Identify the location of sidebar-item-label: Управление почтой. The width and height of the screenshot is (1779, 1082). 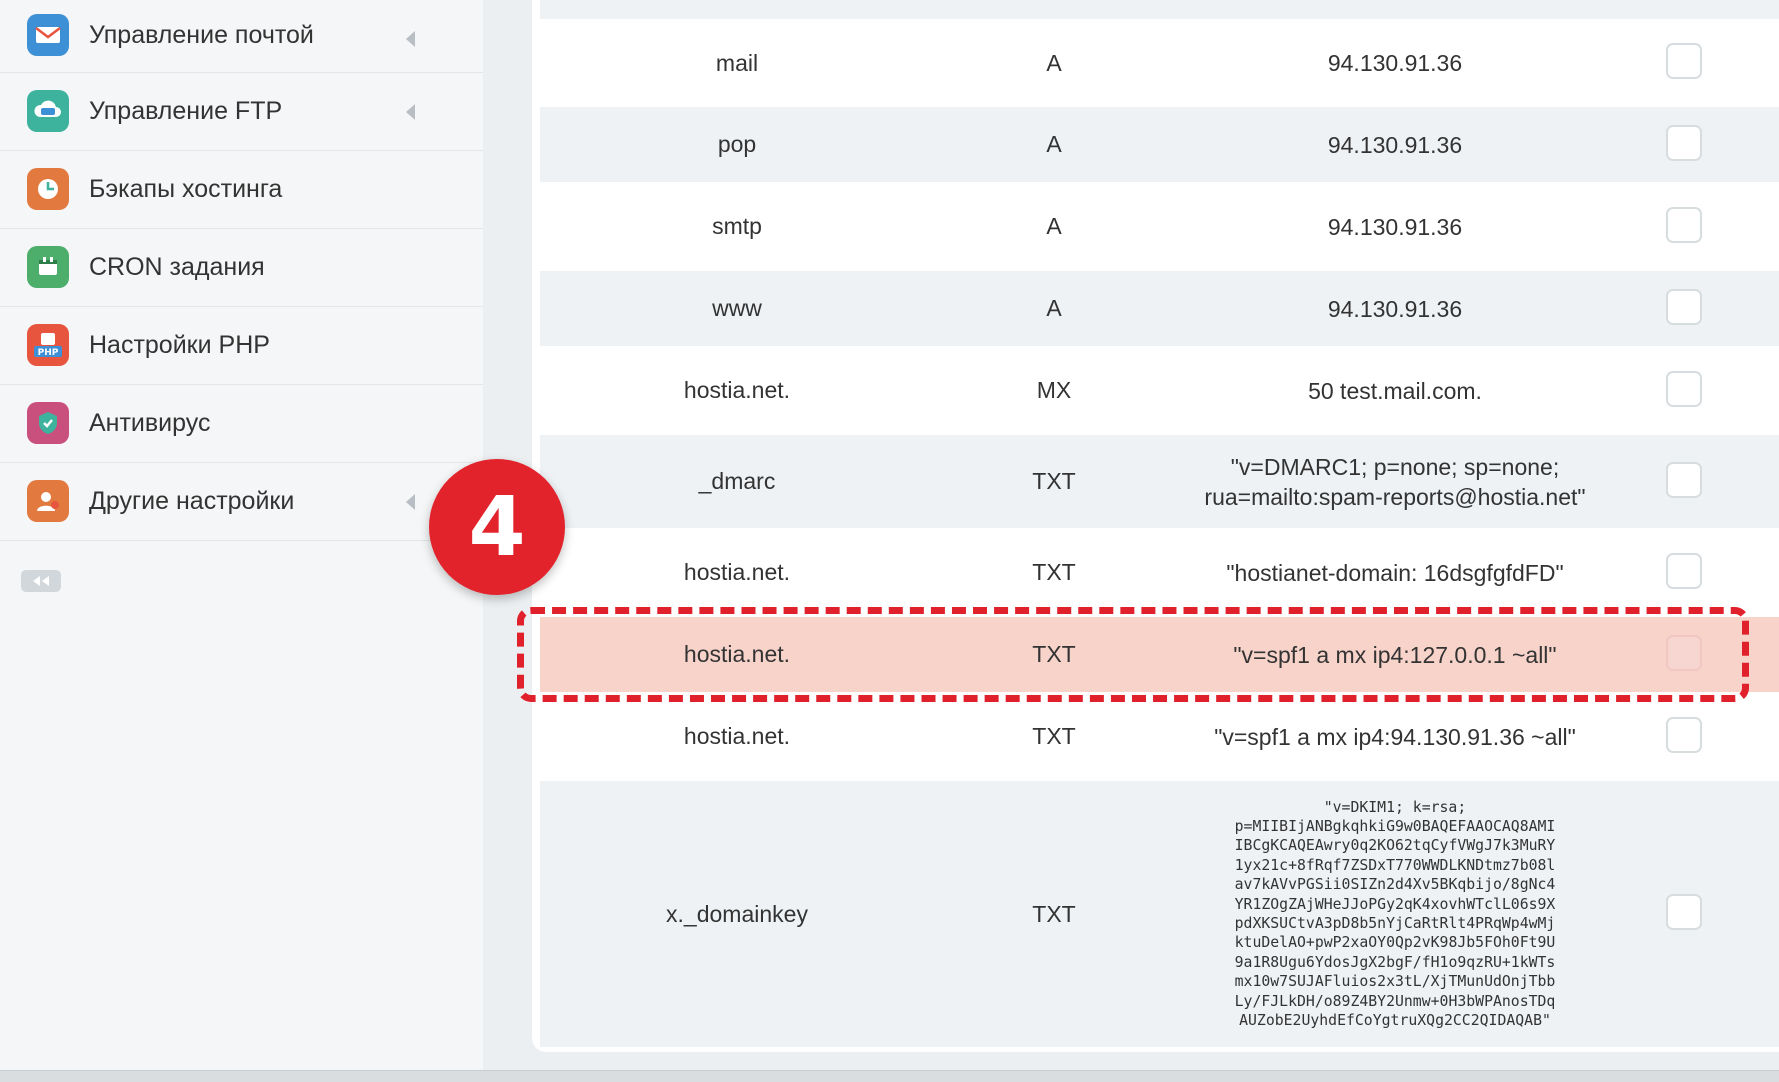
(201, 35).